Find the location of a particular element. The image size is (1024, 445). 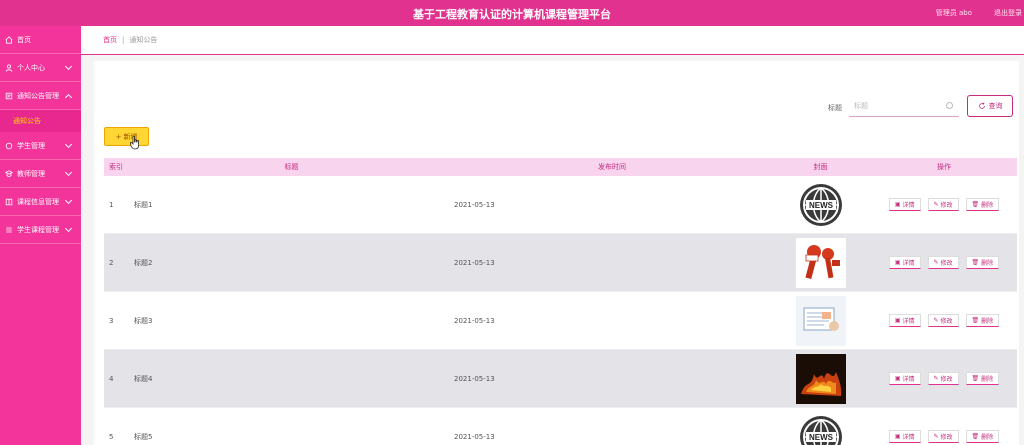

news-globe-icon: NEWS is located at coordinates (820, 430).